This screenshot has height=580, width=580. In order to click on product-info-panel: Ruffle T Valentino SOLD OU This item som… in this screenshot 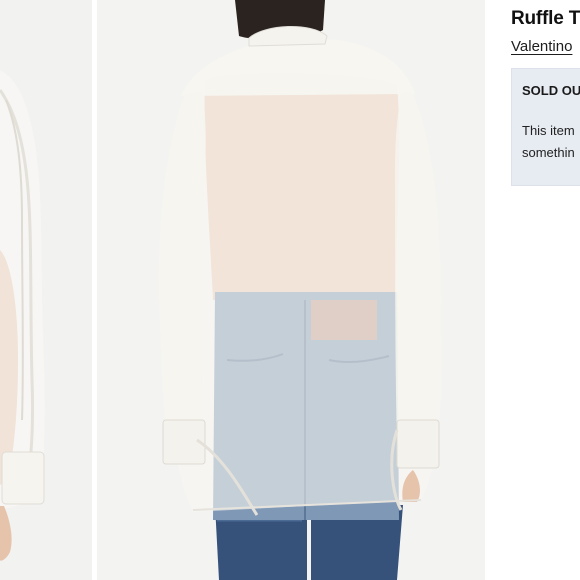, I will do `click(545, 290)`.